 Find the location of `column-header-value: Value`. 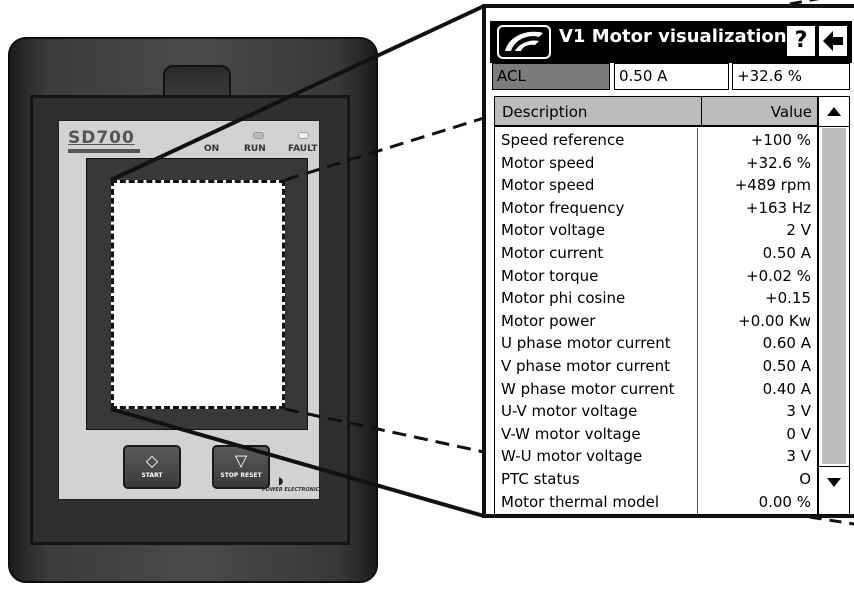

column-header-value: Value is located at coordinates (791, 112).